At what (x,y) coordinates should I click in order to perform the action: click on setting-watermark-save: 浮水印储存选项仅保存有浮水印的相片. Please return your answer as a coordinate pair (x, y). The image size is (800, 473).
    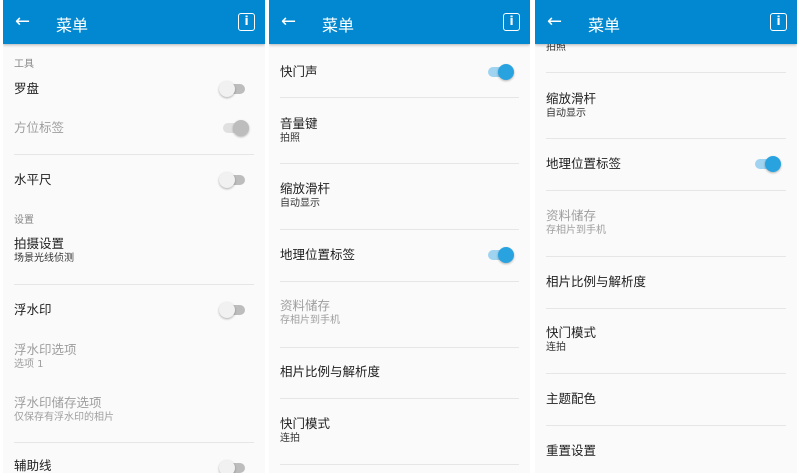
    Looking at the image, I should click on (134, 410).